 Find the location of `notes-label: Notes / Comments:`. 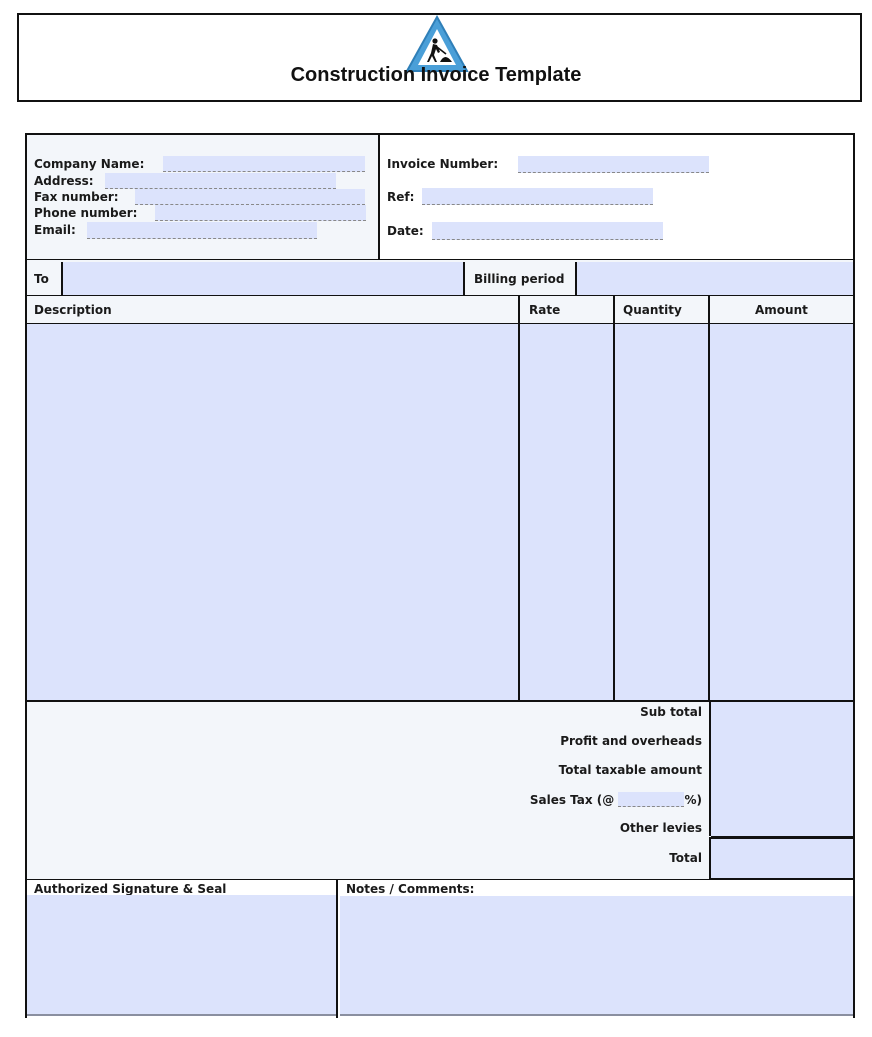

notes-label: Notes / Comments: is located at coordinates (410, 889).